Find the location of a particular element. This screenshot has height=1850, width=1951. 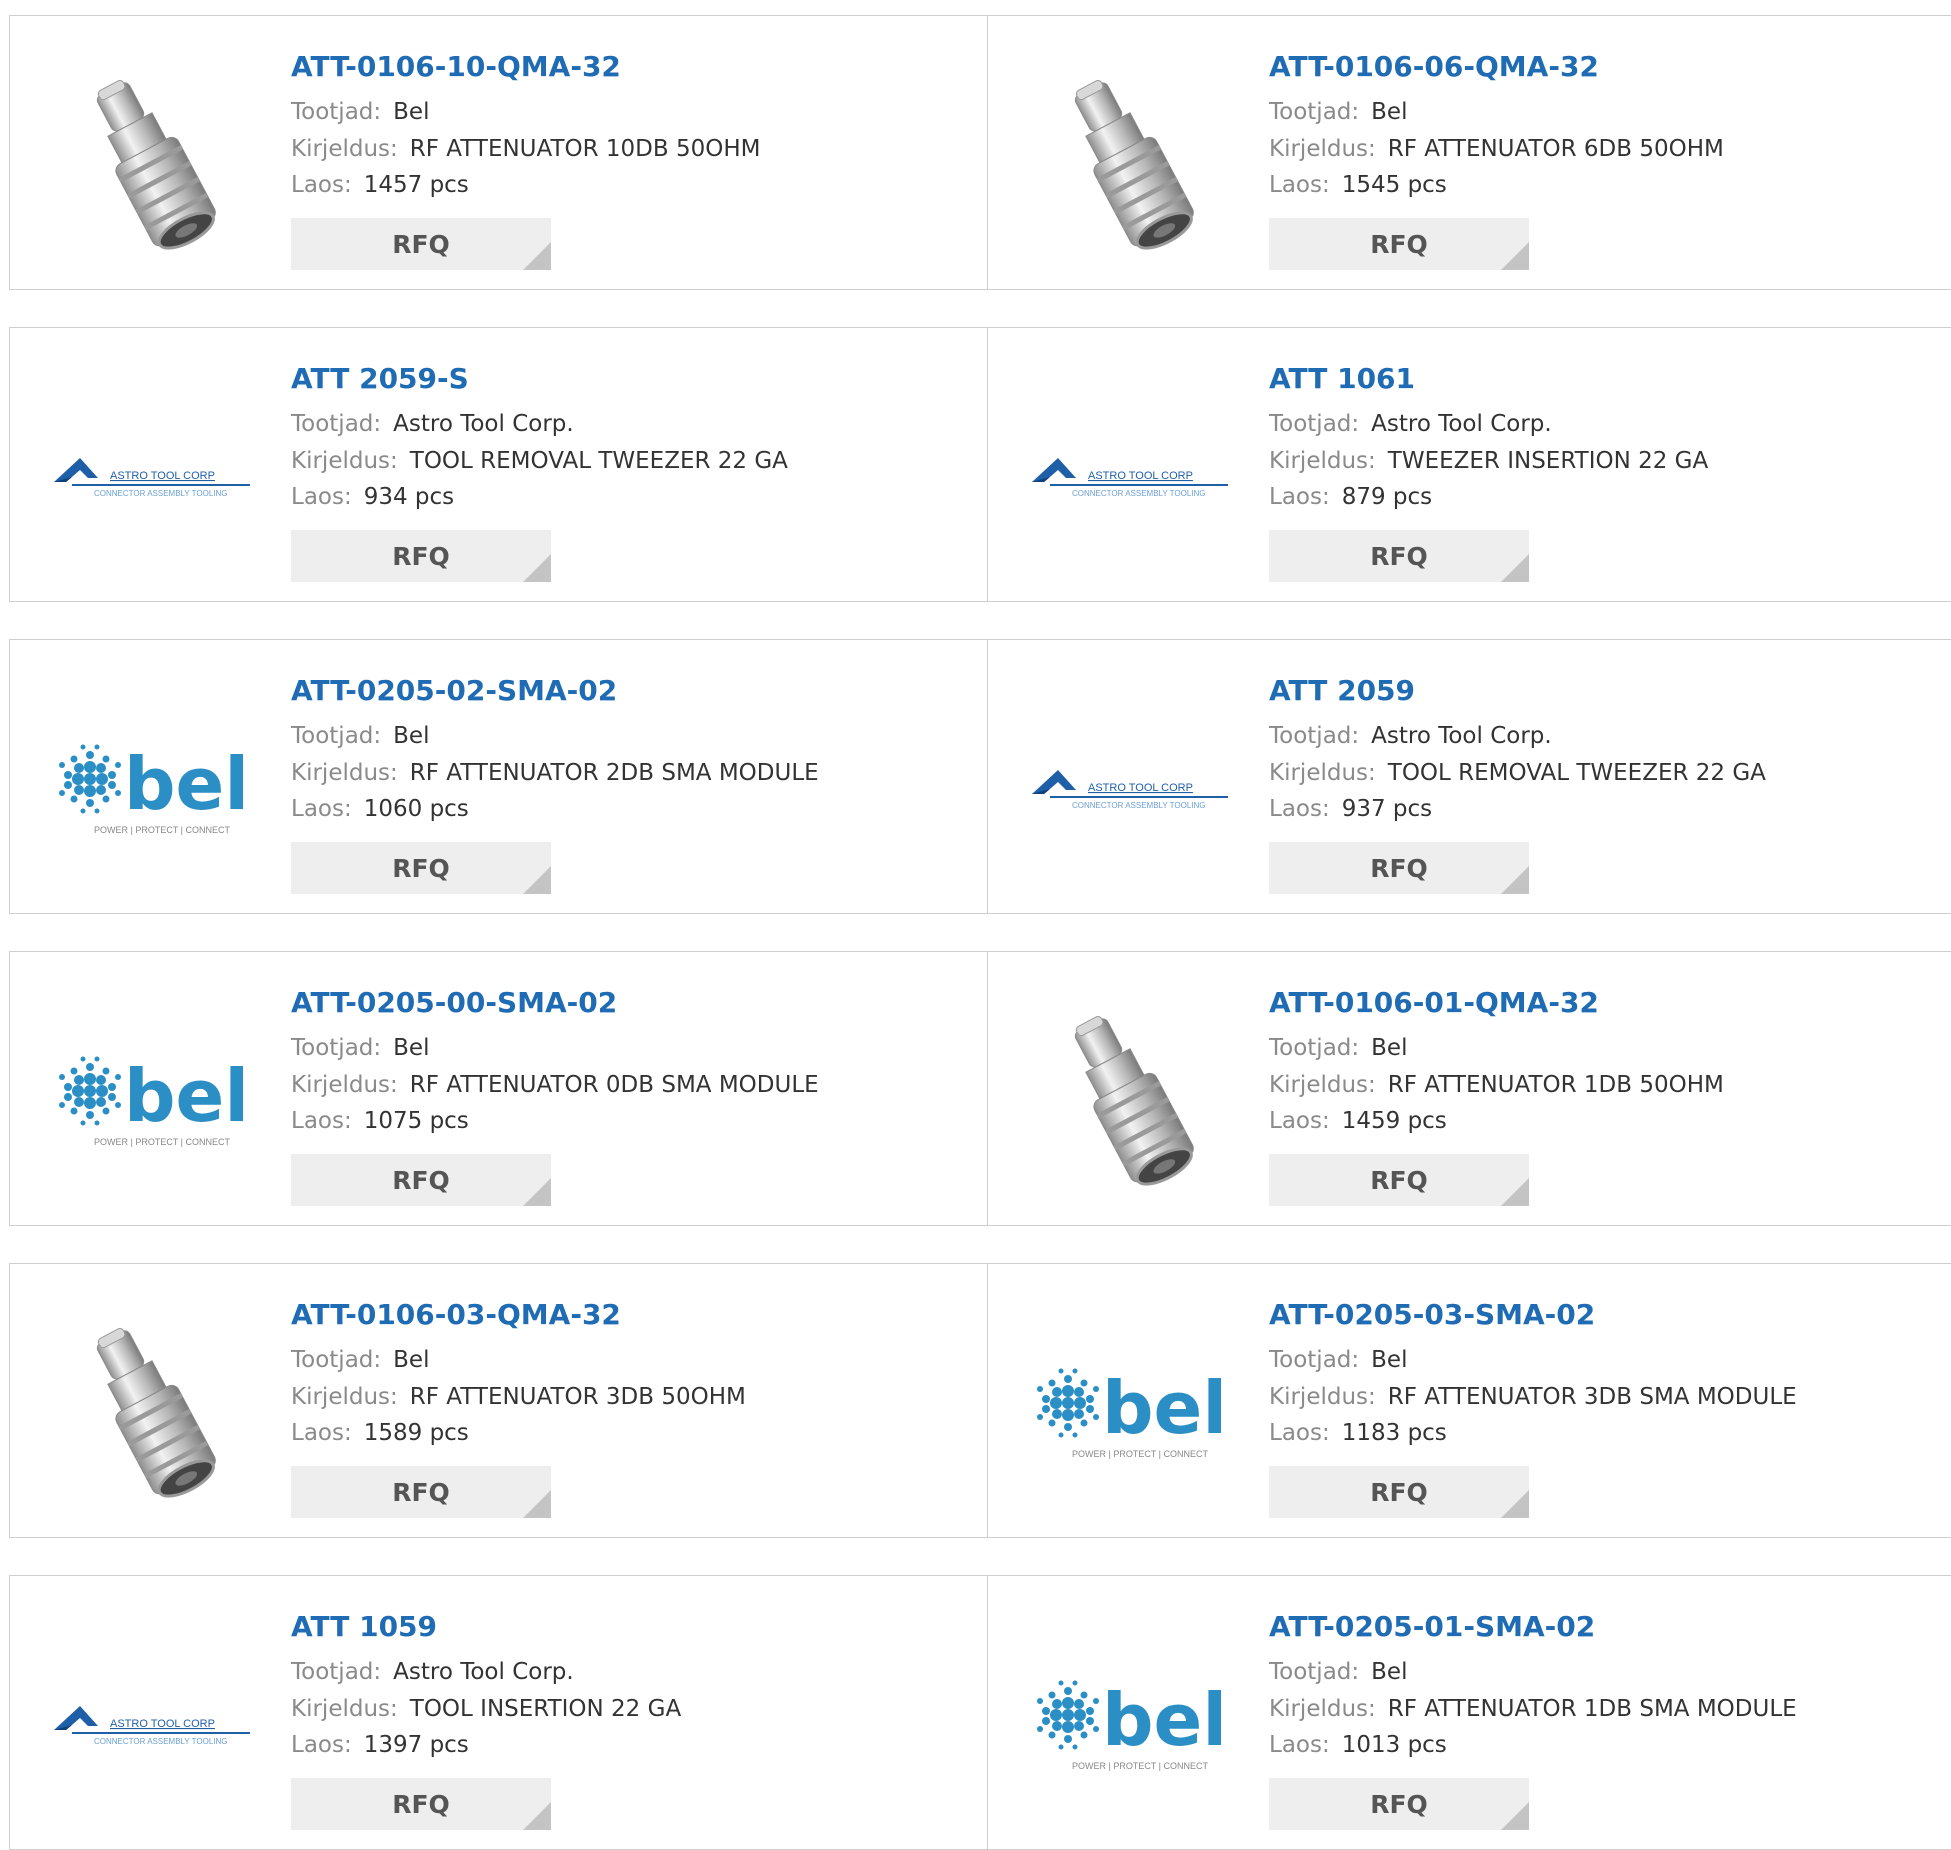

description-field: Kirjeldus: RF ATTENUATOR 0DB SMA MODULE is located at coordinates (555, 1085).